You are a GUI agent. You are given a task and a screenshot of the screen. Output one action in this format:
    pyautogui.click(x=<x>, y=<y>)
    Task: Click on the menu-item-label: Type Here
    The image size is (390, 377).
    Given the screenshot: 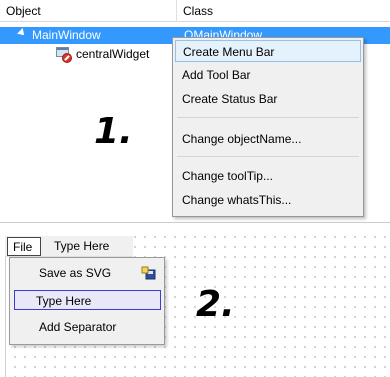 What is the action you would take?
    pyautogui.click(x=64, y=301)
    